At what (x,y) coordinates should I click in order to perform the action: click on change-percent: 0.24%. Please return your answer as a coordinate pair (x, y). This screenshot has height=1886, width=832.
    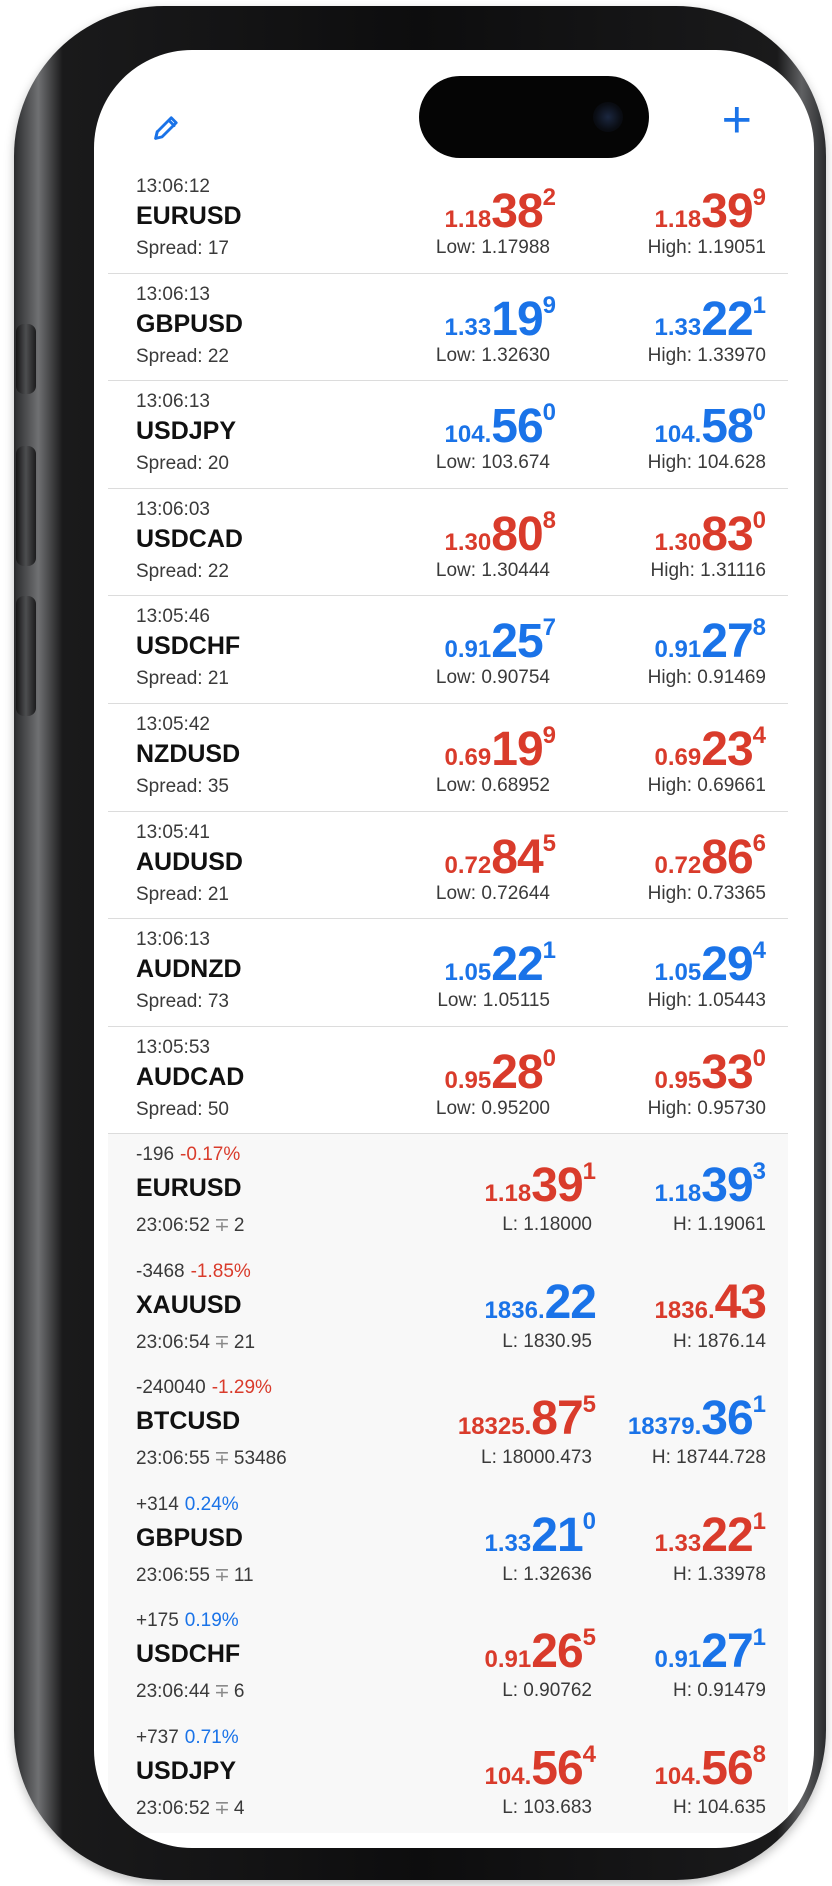
    Looking at the image, I should click on (211, 1504).